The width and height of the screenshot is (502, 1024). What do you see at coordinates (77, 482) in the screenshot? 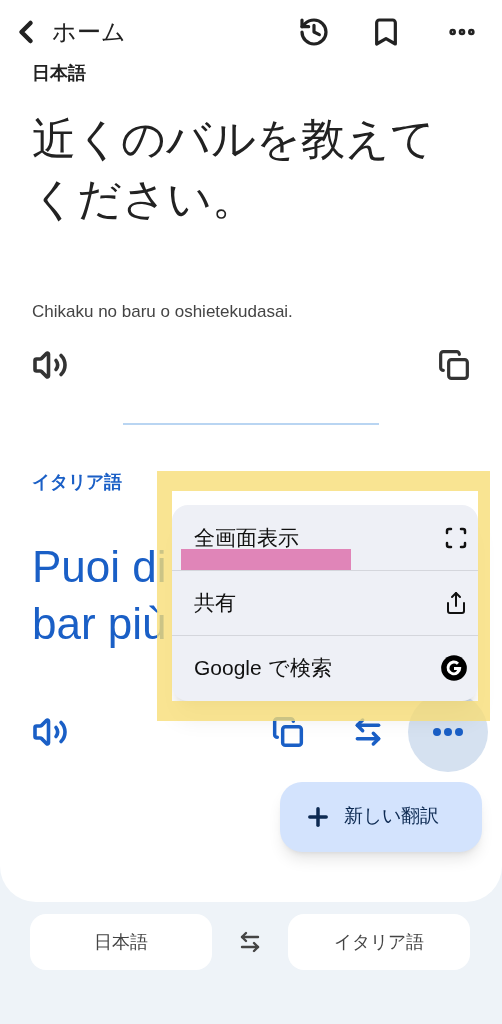
I see `target-language-label: イタリア語` at bounding box center [77, 482].